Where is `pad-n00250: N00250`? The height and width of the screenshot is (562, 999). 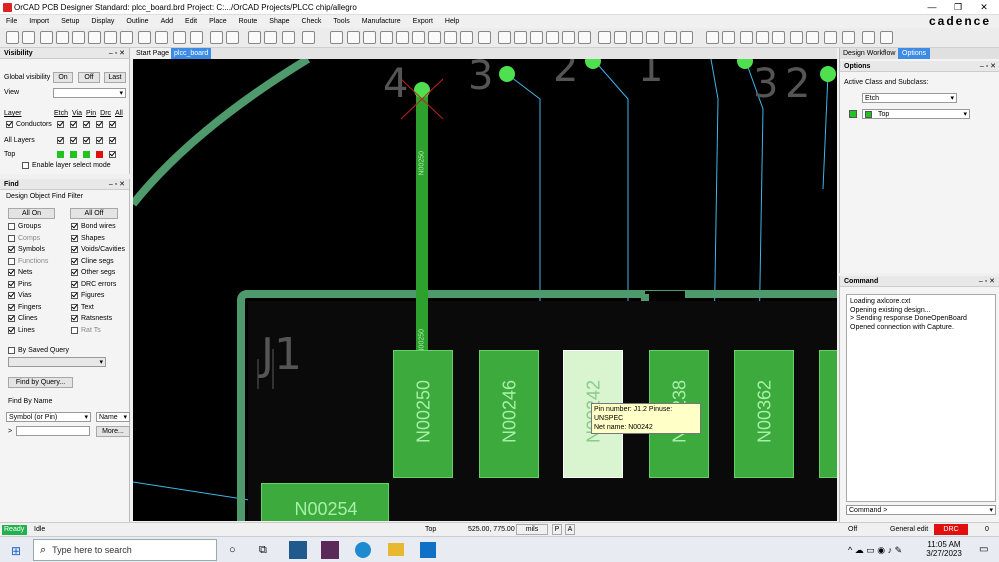
pad-n00250: N00250 is located at coordinates (423, 414).